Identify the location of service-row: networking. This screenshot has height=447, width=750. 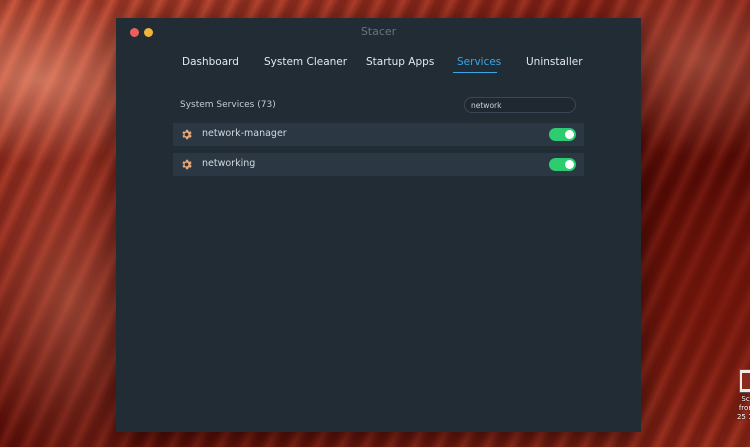
(378, 164).